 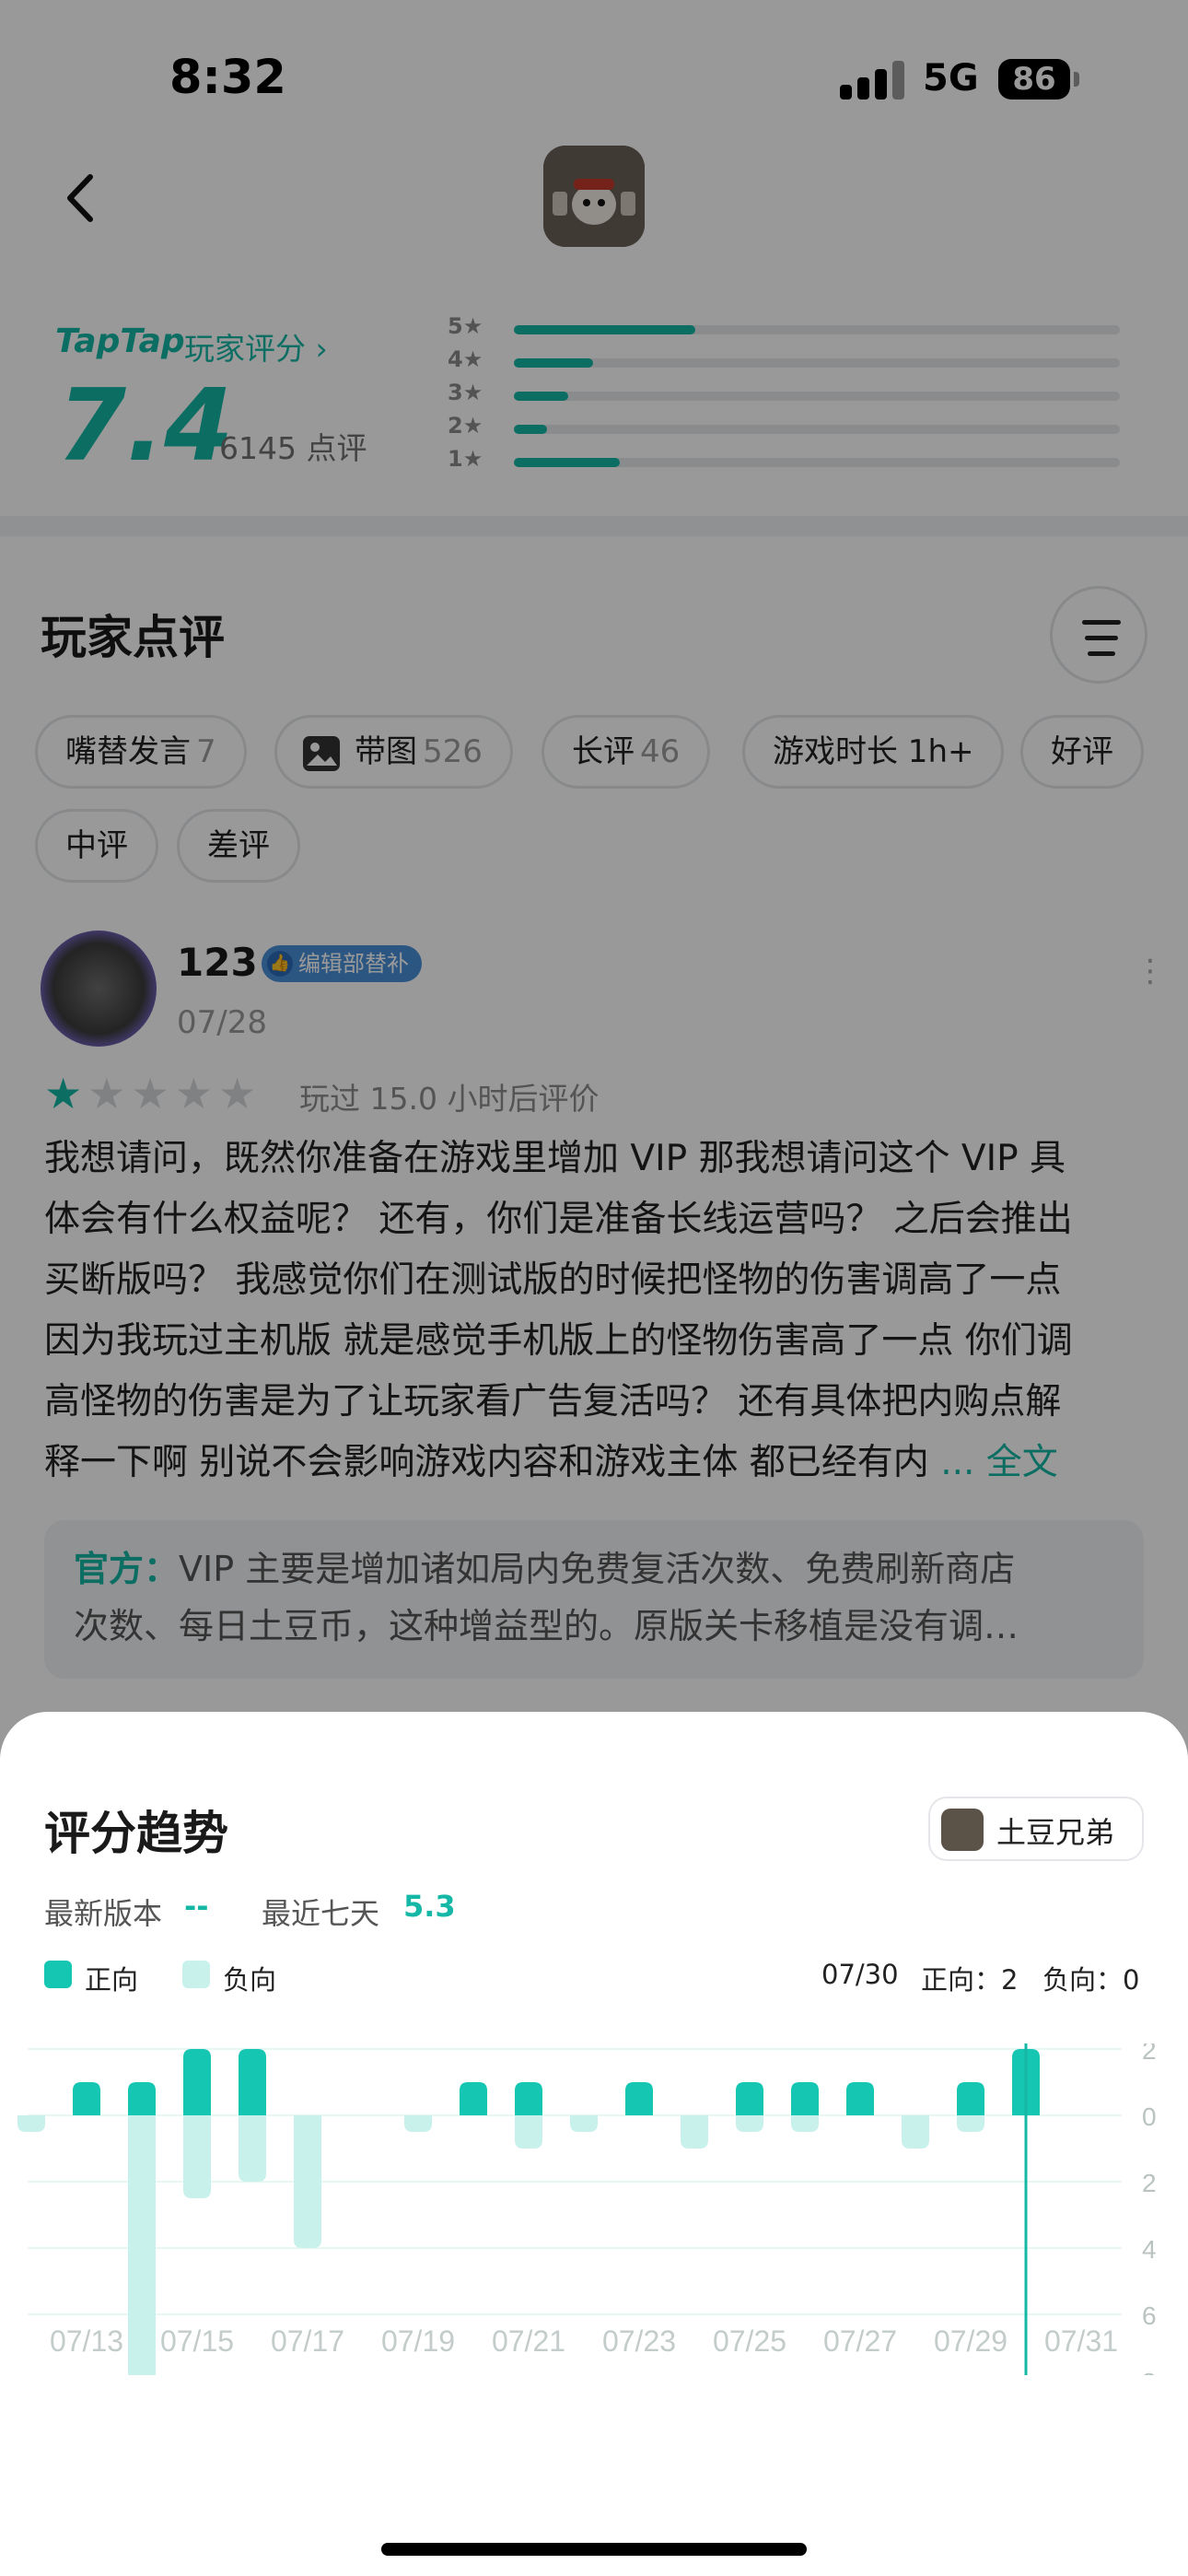 What do you see at coordinates (103, 1913) in the screenshot?
I see `latest-version-label: 最新版本` at bounding box center [103, 1913].